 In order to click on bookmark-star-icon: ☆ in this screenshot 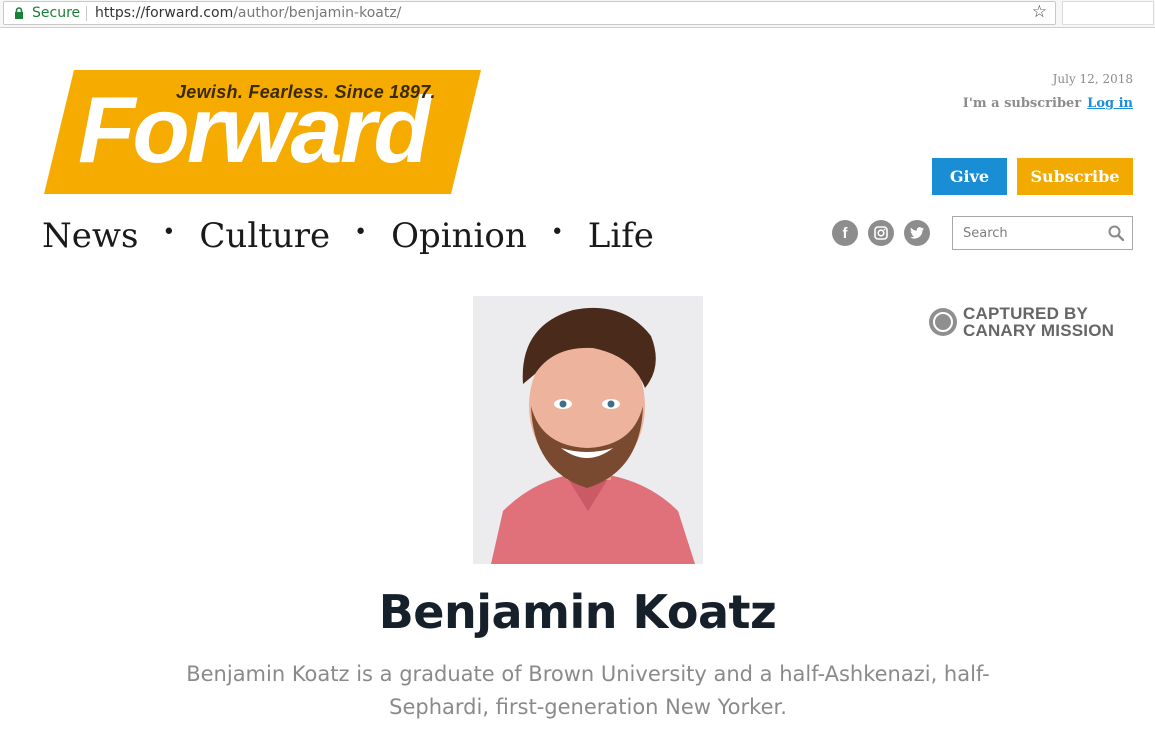, I will do `click(1039, 12)`.